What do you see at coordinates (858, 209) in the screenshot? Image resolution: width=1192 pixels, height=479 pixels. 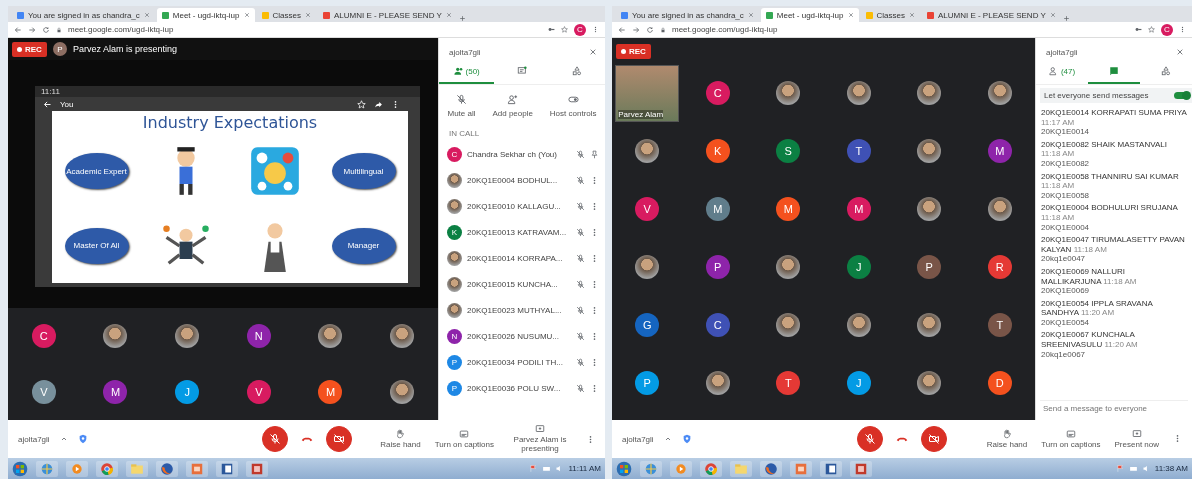 I see `avatar: M` at bounding box center [858, 209].